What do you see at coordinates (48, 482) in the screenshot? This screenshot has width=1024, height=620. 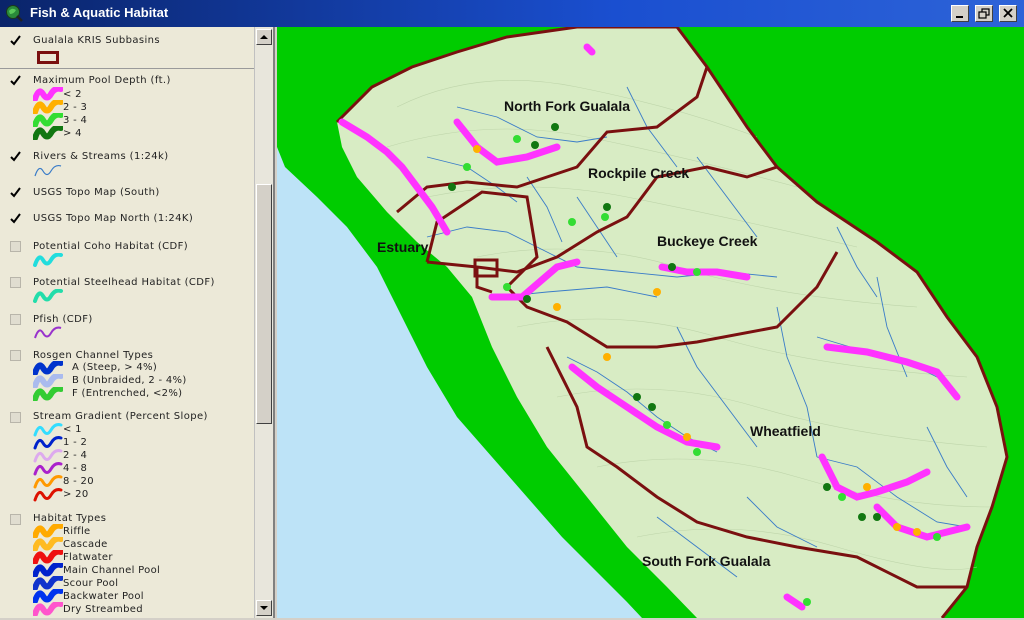 I see `gradient-8-20-swatch` at bounding box center [48, 482].